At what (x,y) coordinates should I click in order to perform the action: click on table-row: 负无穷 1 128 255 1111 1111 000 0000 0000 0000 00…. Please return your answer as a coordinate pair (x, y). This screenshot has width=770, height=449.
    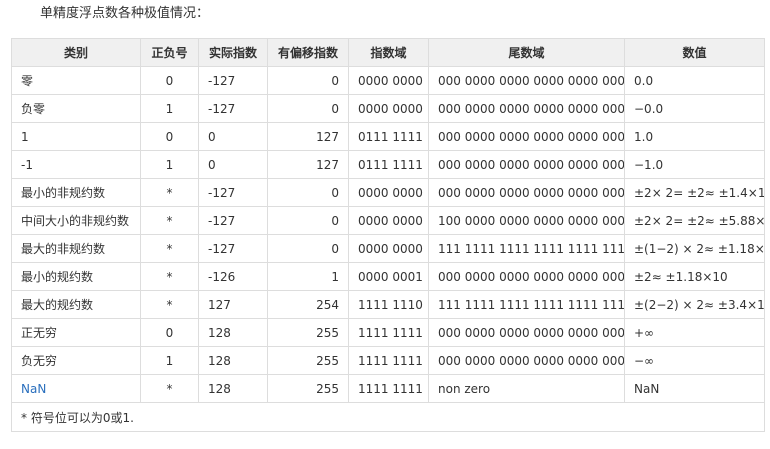
    Looking at the image, I should click on (388, 360).